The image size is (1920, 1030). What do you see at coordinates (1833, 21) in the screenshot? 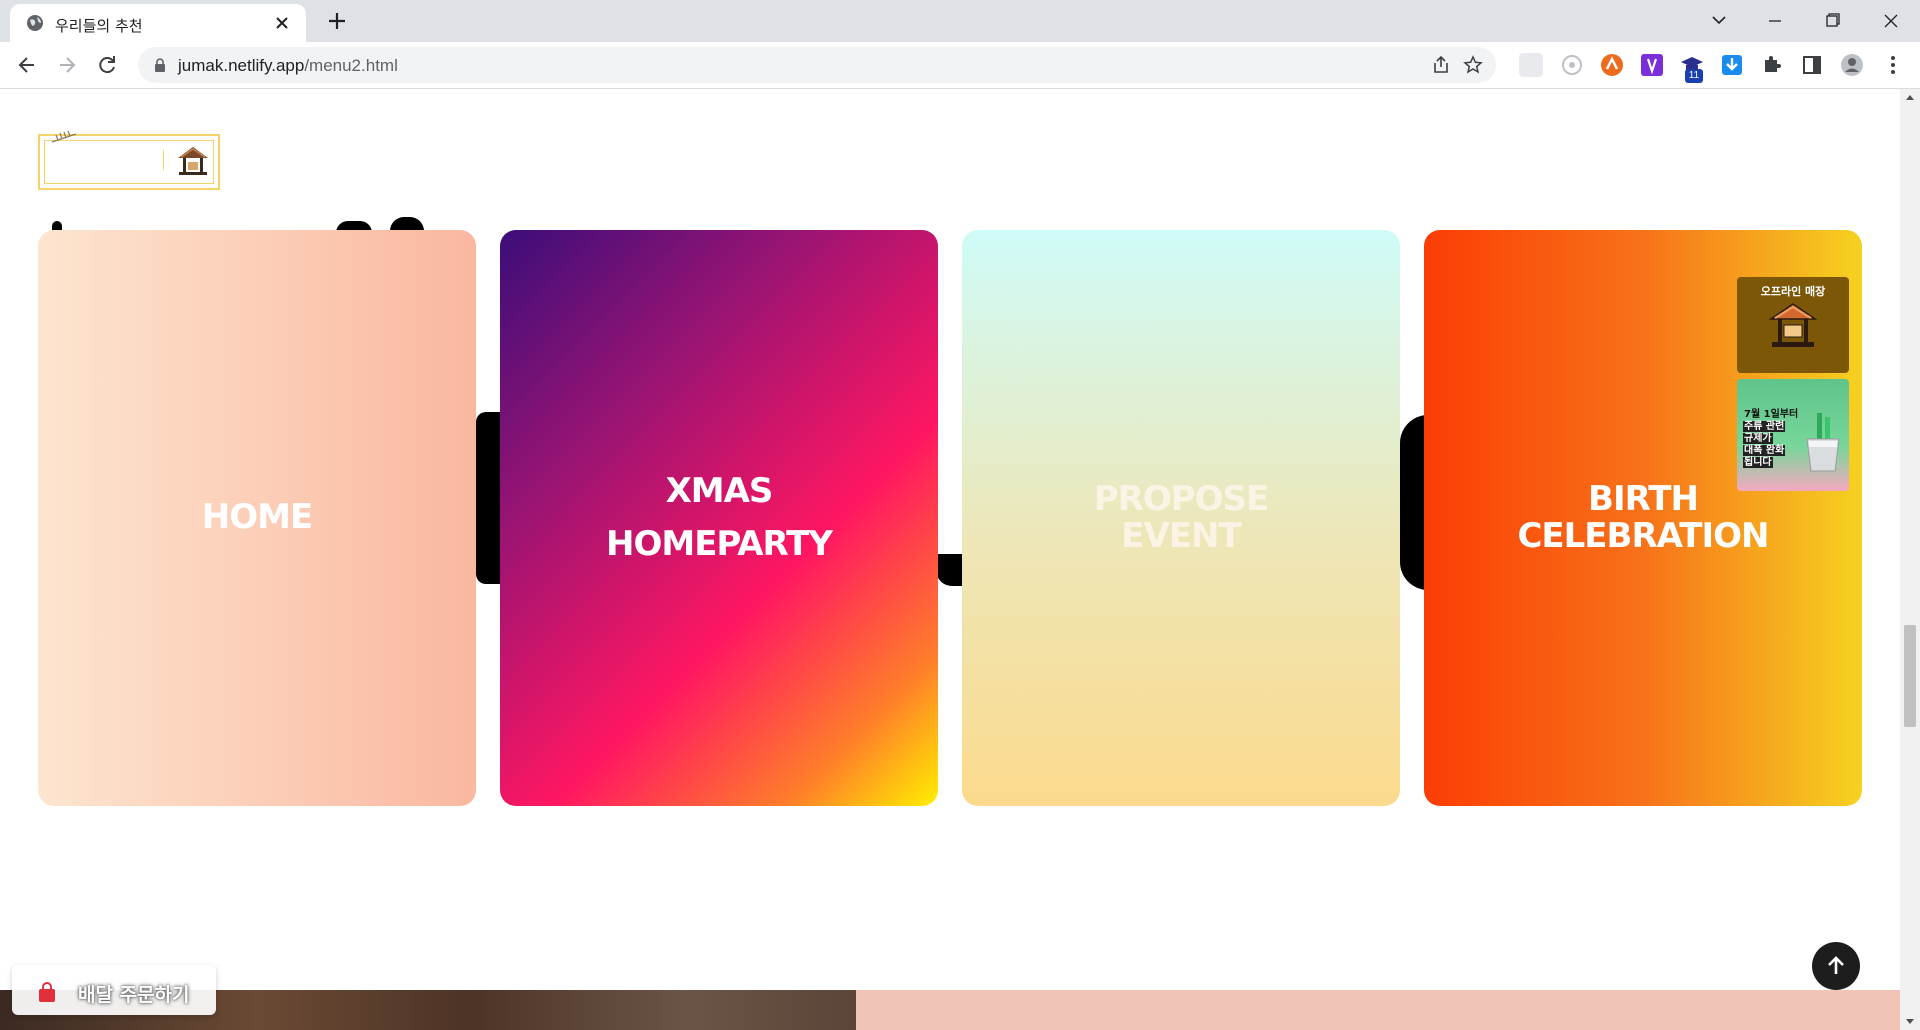
I see `restore-icon` at bounding box center [1833, 21].